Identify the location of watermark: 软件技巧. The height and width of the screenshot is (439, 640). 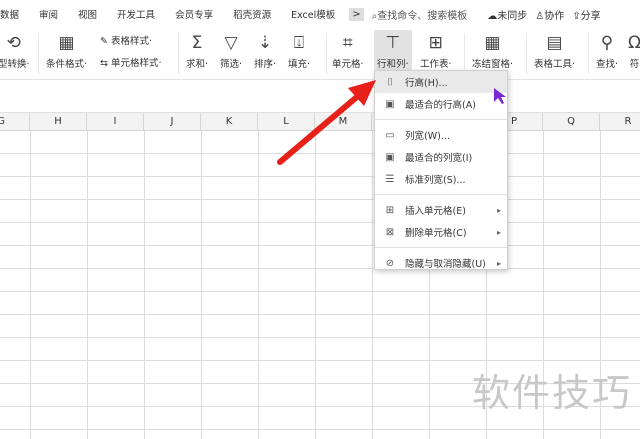
(551, 393).